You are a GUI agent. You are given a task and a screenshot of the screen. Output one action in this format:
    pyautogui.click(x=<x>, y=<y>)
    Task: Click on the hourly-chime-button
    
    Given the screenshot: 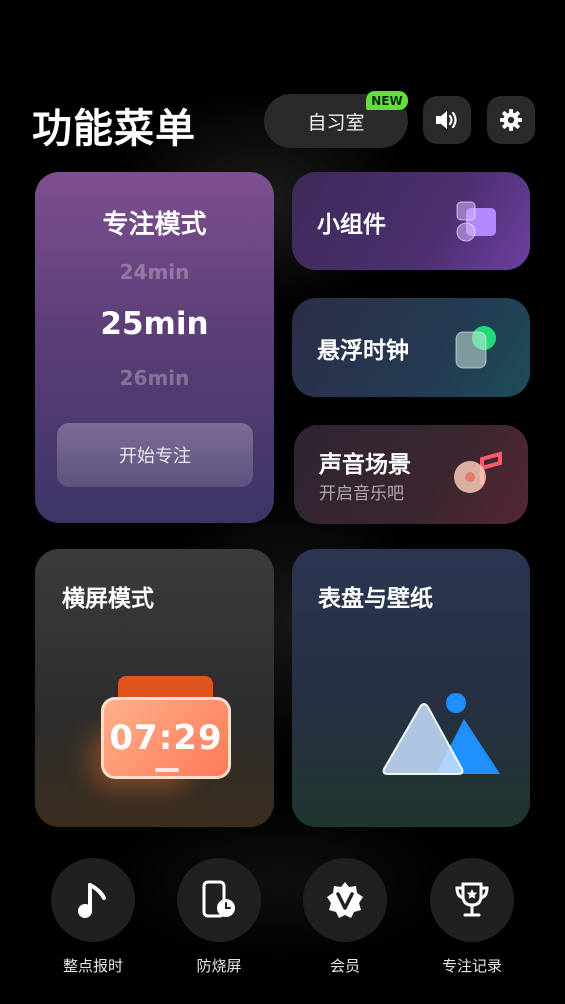 What is the action you would take?
    pyautogui.click(x=93, y=900)
    